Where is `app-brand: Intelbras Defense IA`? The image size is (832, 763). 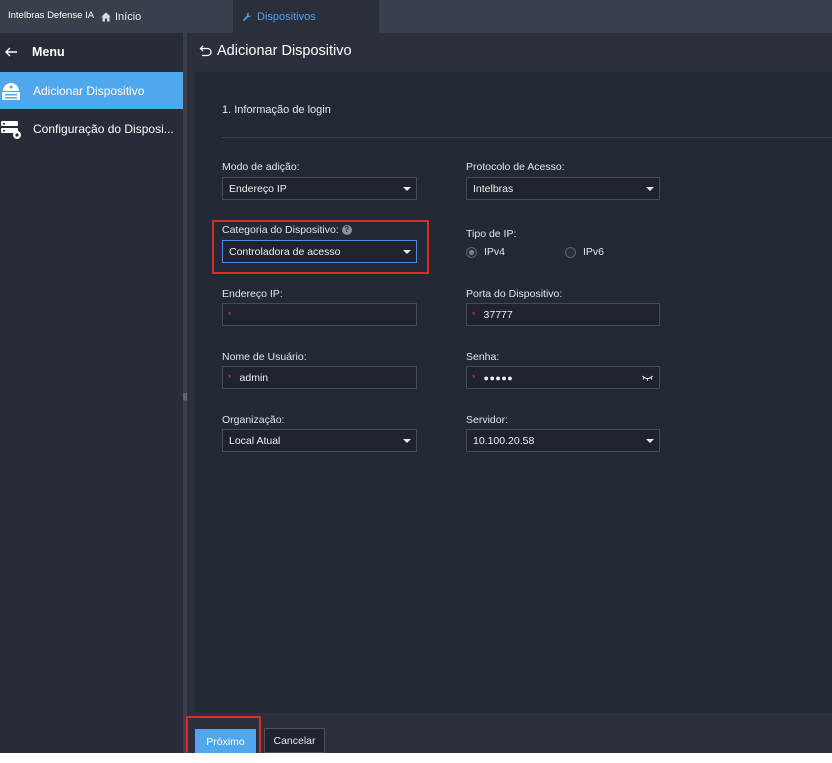
app-brand: Intelbras Defense IA is located at coordinates (51, 15).